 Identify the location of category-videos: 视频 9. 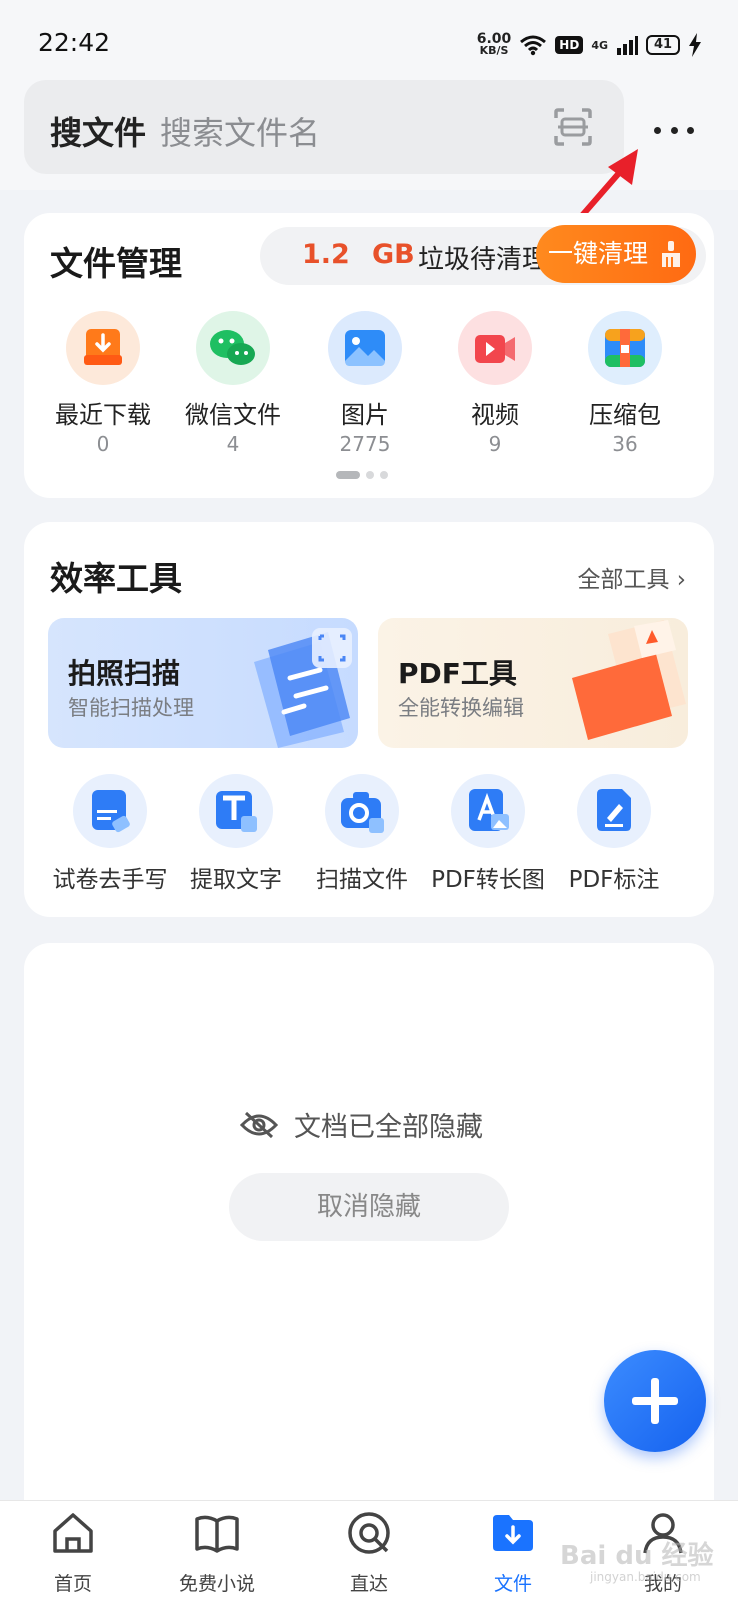
(495, 383).